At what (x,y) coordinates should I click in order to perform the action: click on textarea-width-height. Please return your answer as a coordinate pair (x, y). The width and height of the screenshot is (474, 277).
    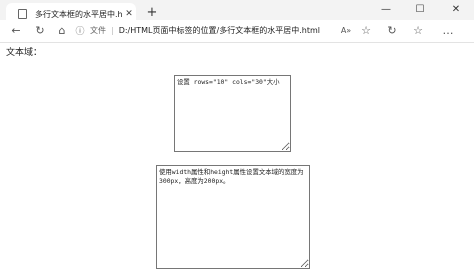
    Looking at the image, I should click on (233, 217).